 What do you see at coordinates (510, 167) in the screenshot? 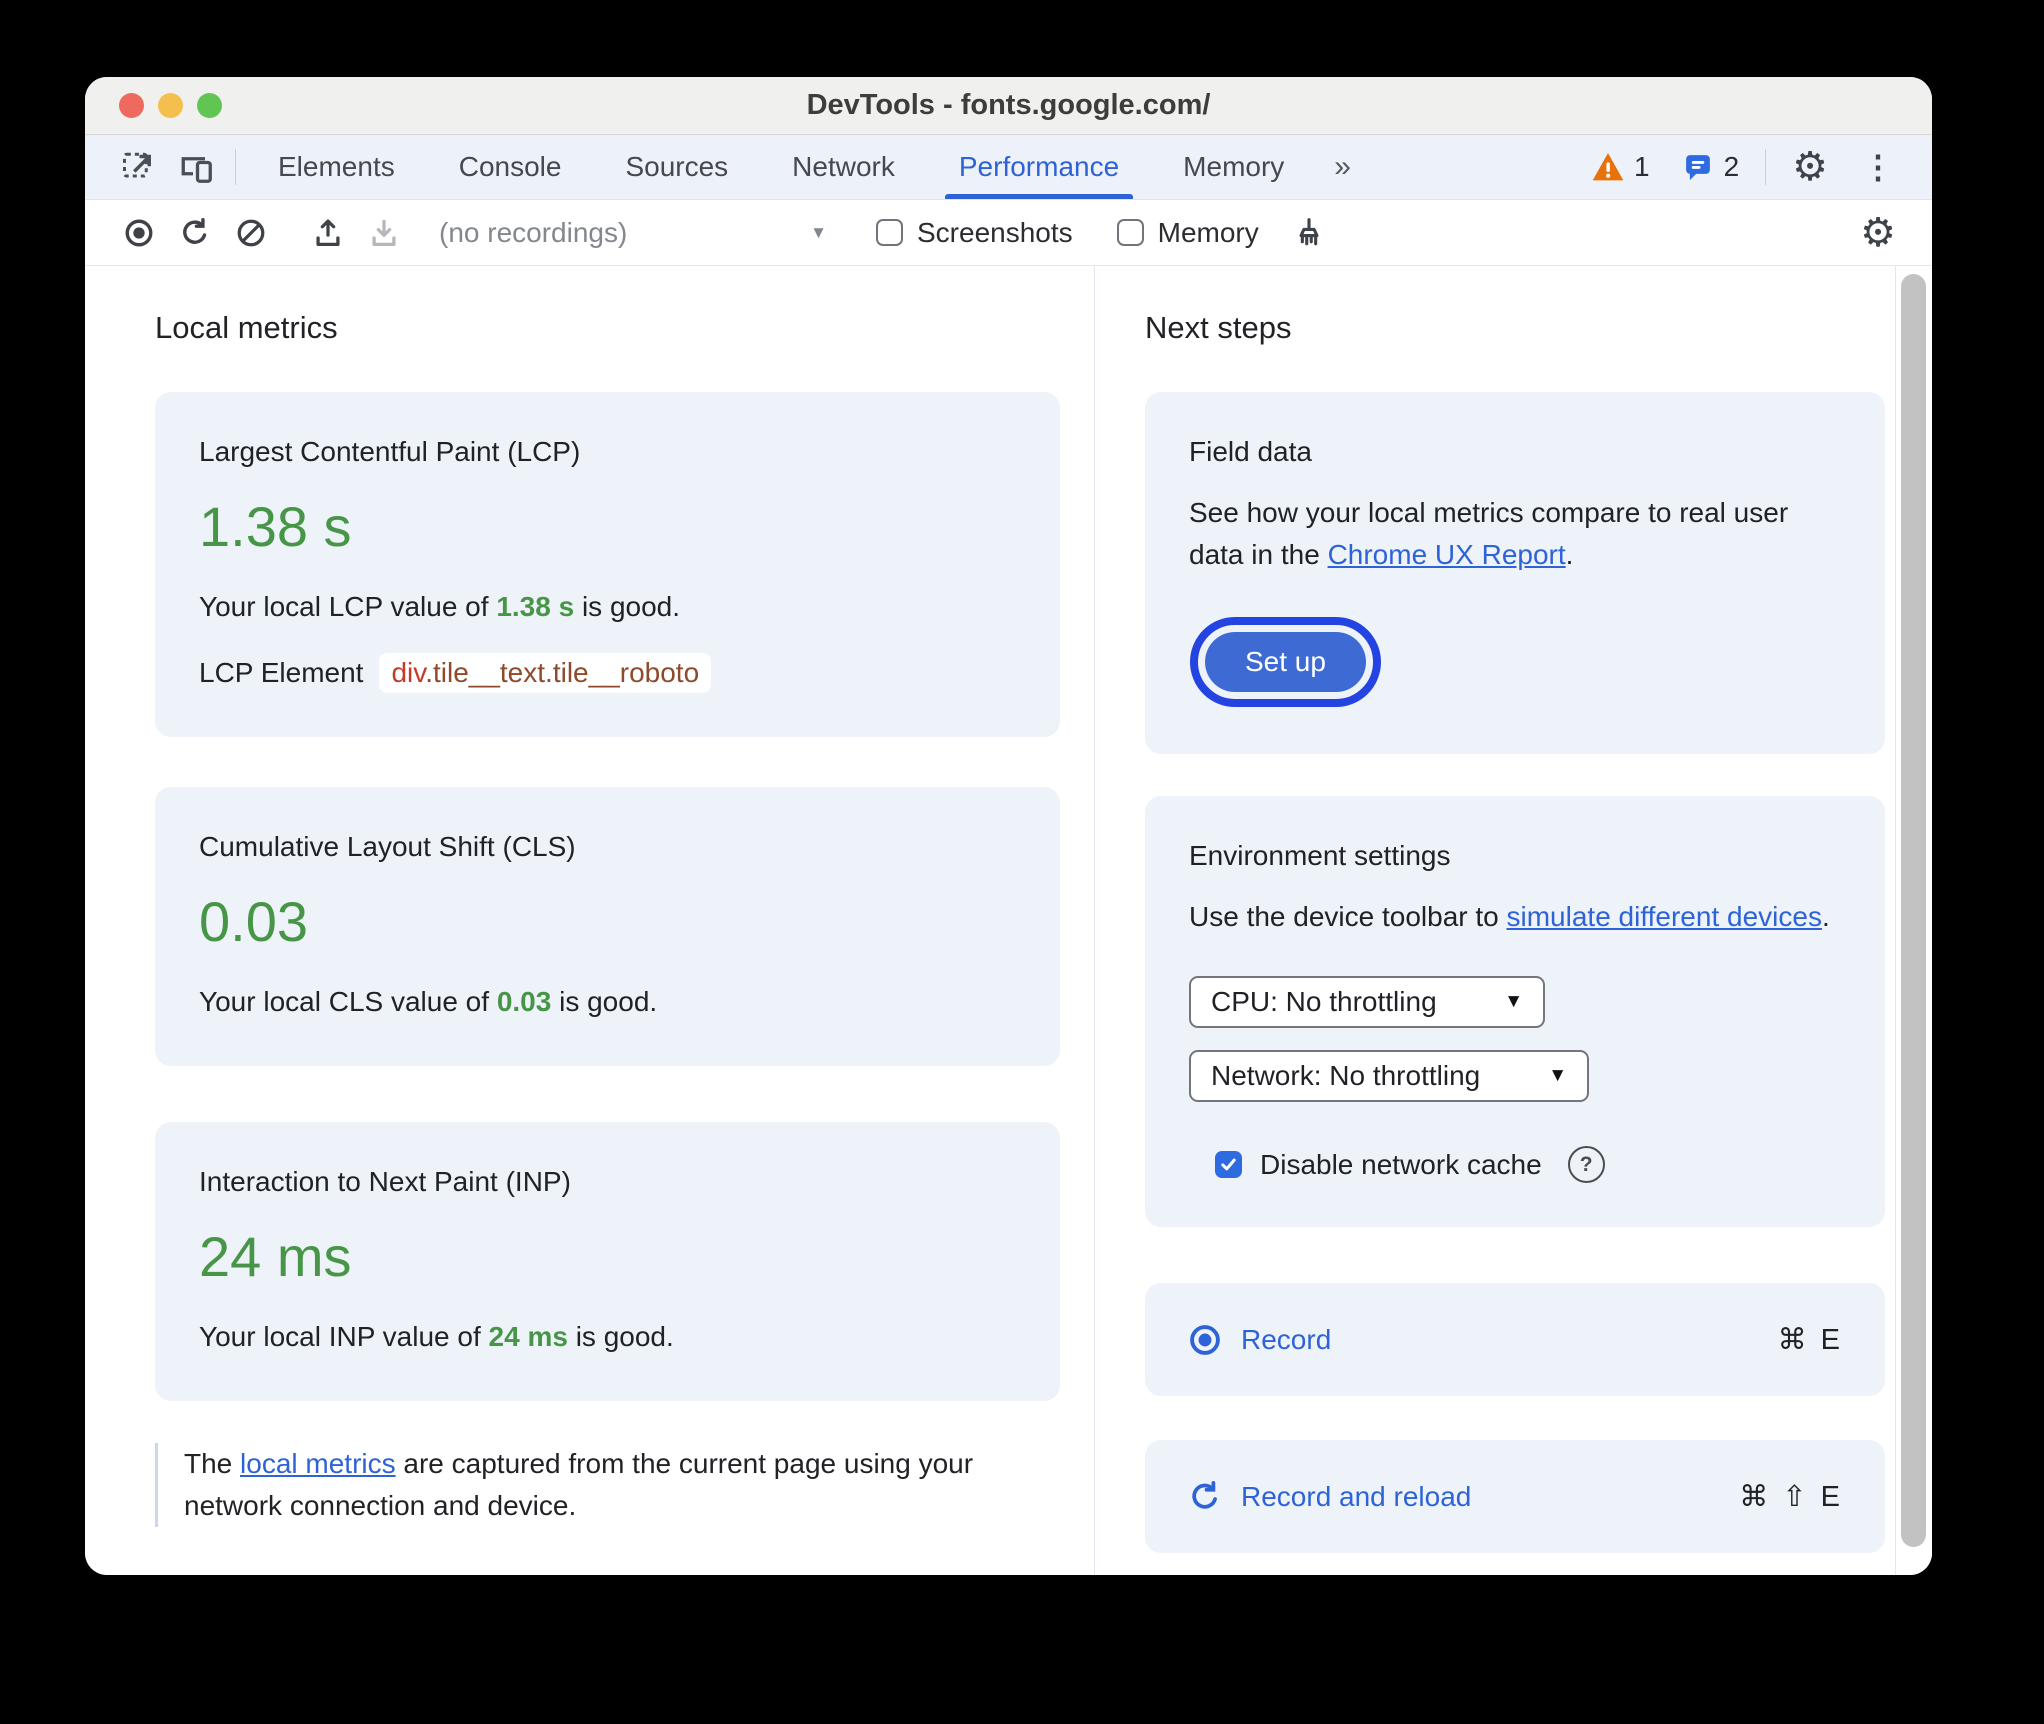
I see `tab-console: Console` at bounding box center [510, 167].